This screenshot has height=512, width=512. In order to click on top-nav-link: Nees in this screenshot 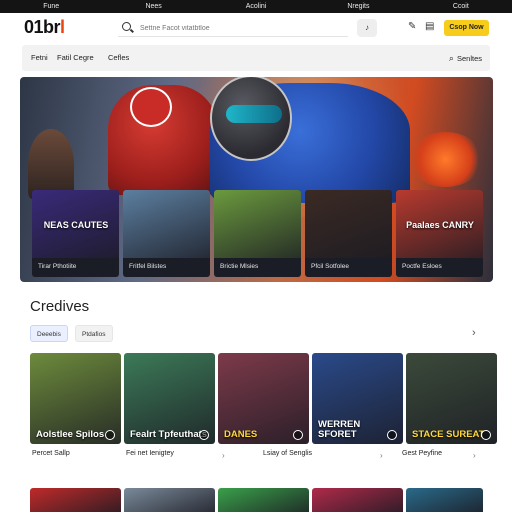, I will do `click(153, 6)`.